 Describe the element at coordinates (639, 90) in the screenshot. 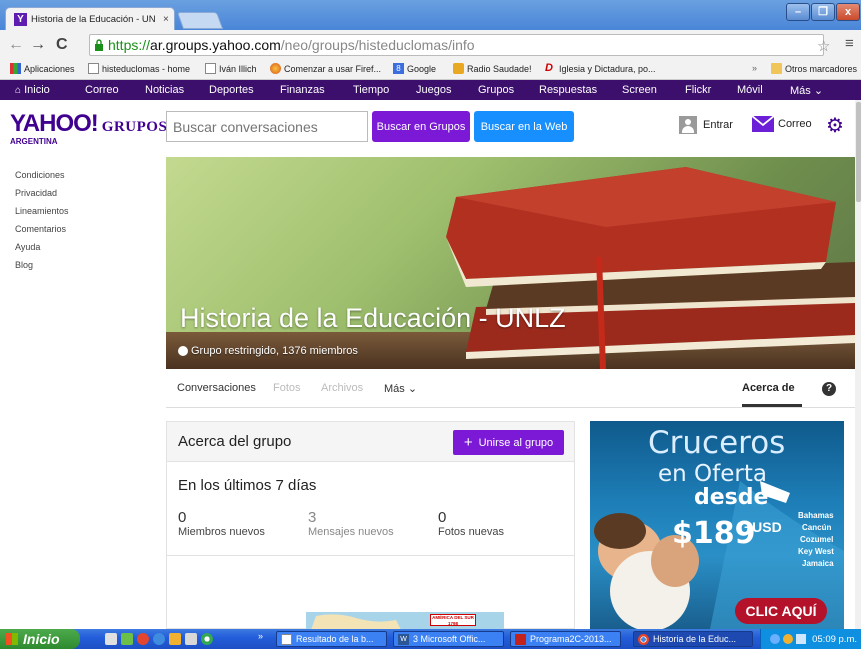

I see `nav-screen: Screen` at that location.